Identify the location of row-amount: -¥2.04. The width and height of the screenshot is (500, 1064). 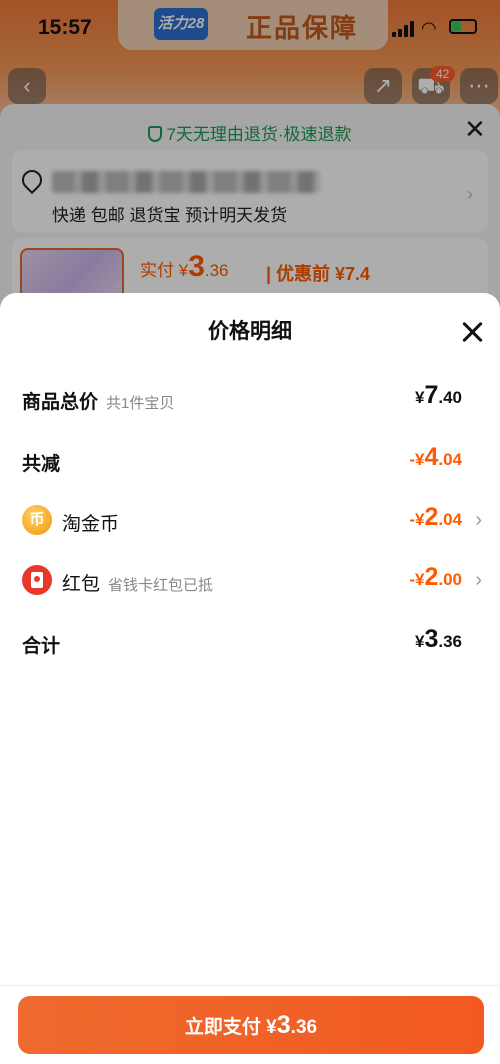
(435, 517).